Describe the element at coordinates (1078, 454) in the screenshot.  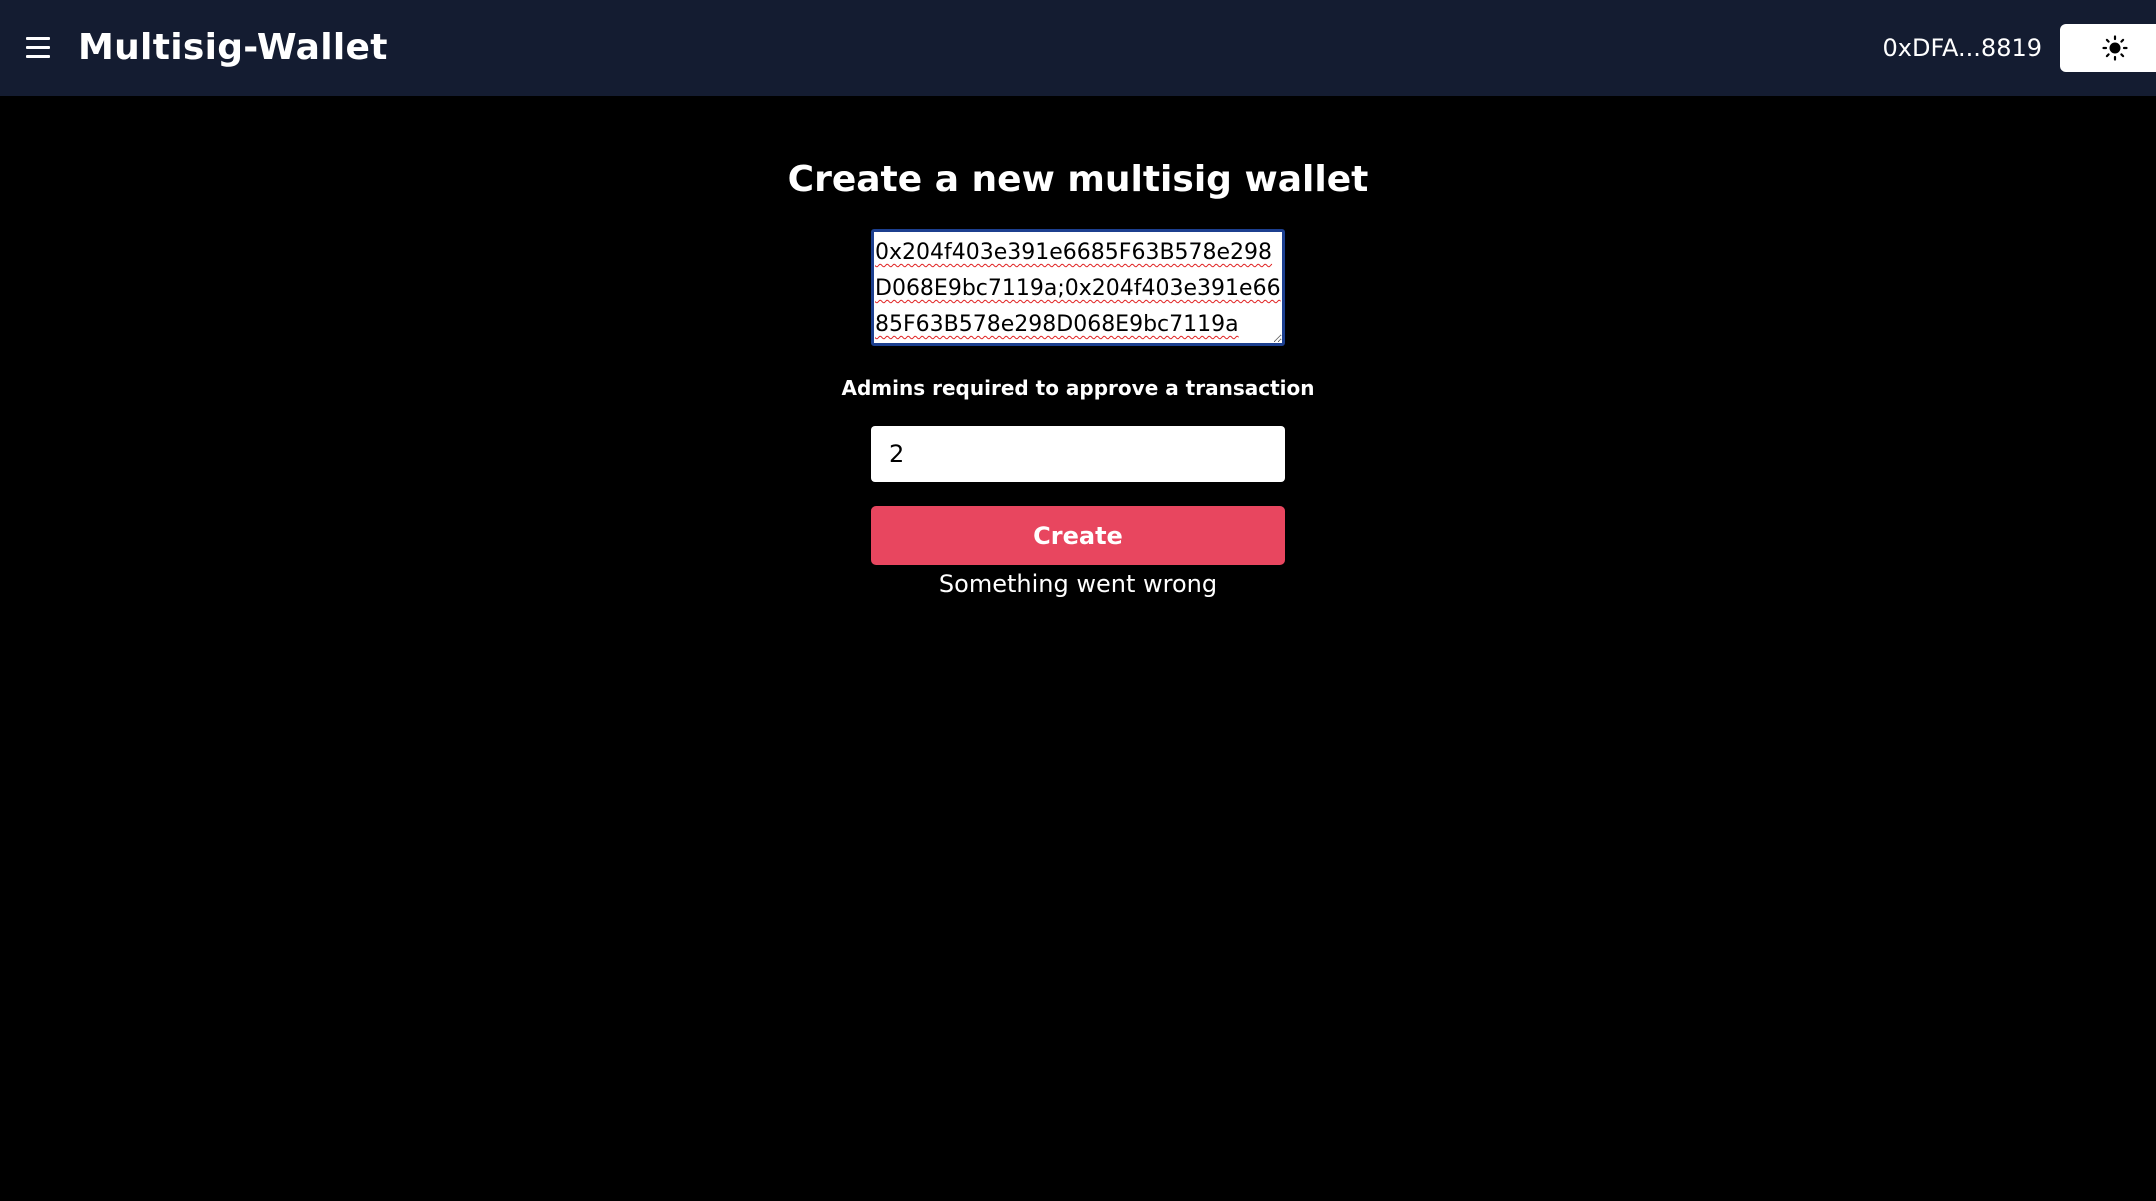
I see `quorum-input` at that location.